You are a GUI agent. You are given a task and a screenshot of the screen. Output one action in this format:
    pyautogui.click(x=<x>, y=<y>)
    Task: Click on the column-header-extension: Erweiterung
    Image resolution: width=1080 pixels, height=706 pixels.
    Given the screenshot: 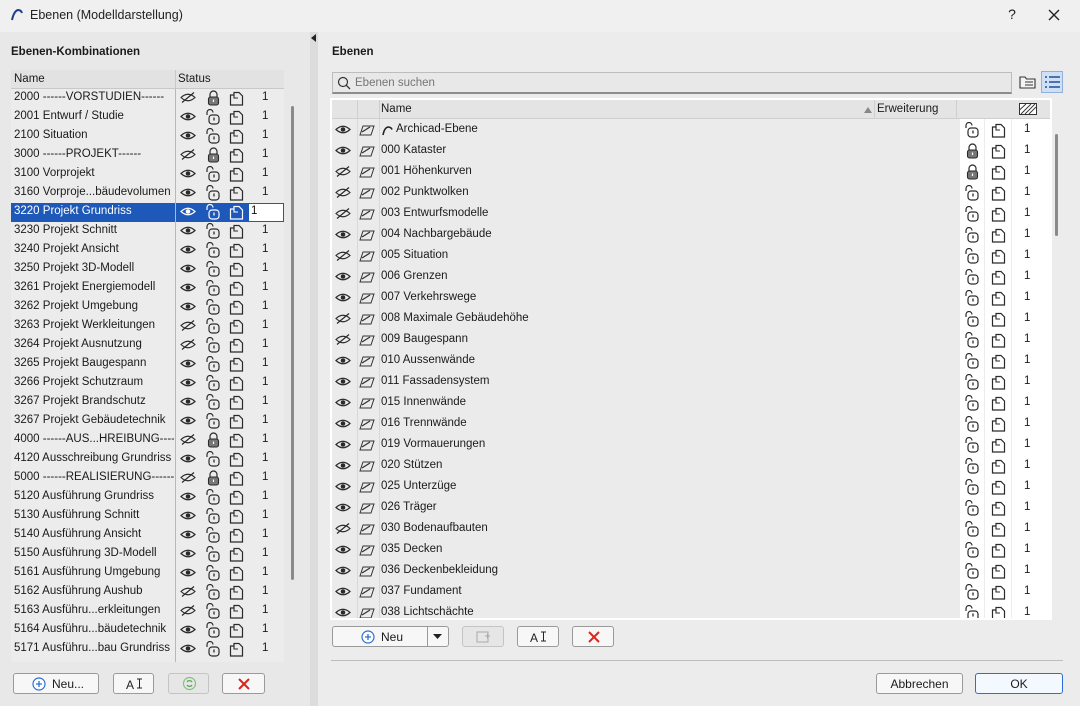 What is the action you would take?
    pyautogui.click(x=907, y=109)
    